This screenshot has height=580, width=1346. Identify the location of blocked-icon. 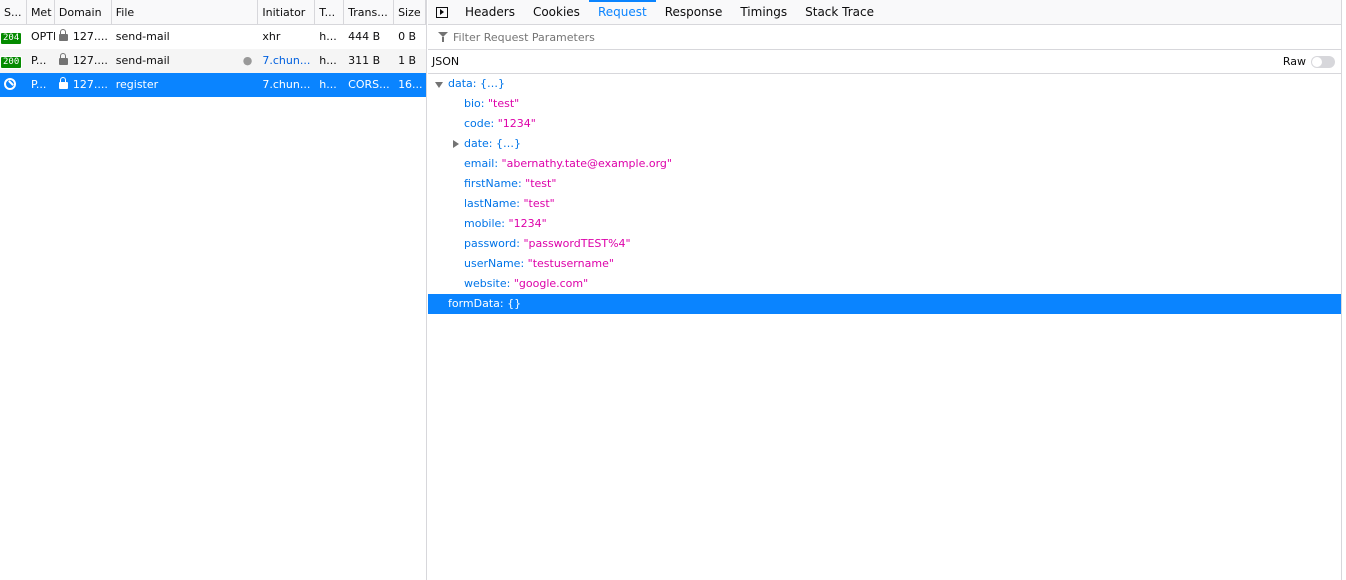
(10, 84).